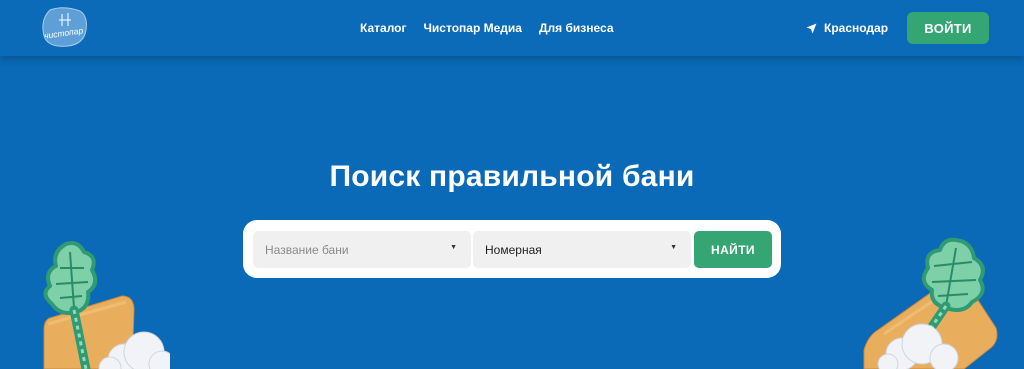 This screenshot has width=1024, height=369. Describe the element at coordinates (473, 28) in the screenshot. I see `nav-item-media: Чистопар Медиа` at that location.